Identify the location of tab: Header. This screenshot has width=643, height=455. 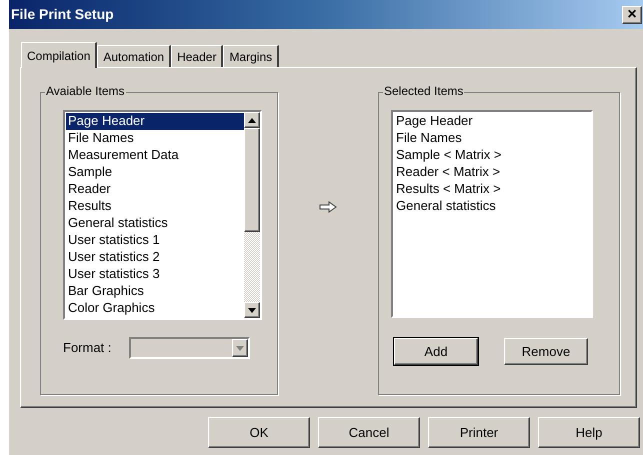
(197, 56).